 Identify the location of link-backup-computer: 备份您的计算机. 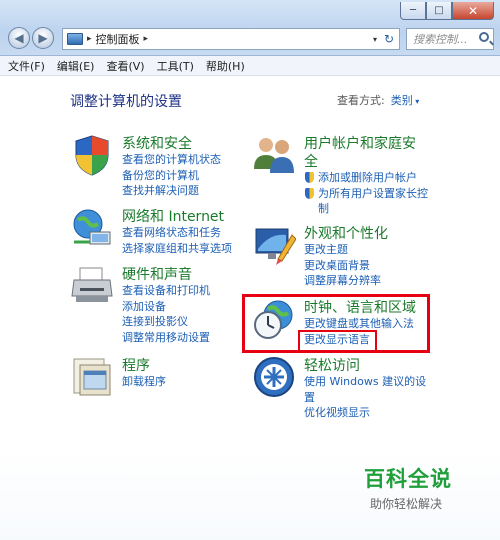
(171, 176).